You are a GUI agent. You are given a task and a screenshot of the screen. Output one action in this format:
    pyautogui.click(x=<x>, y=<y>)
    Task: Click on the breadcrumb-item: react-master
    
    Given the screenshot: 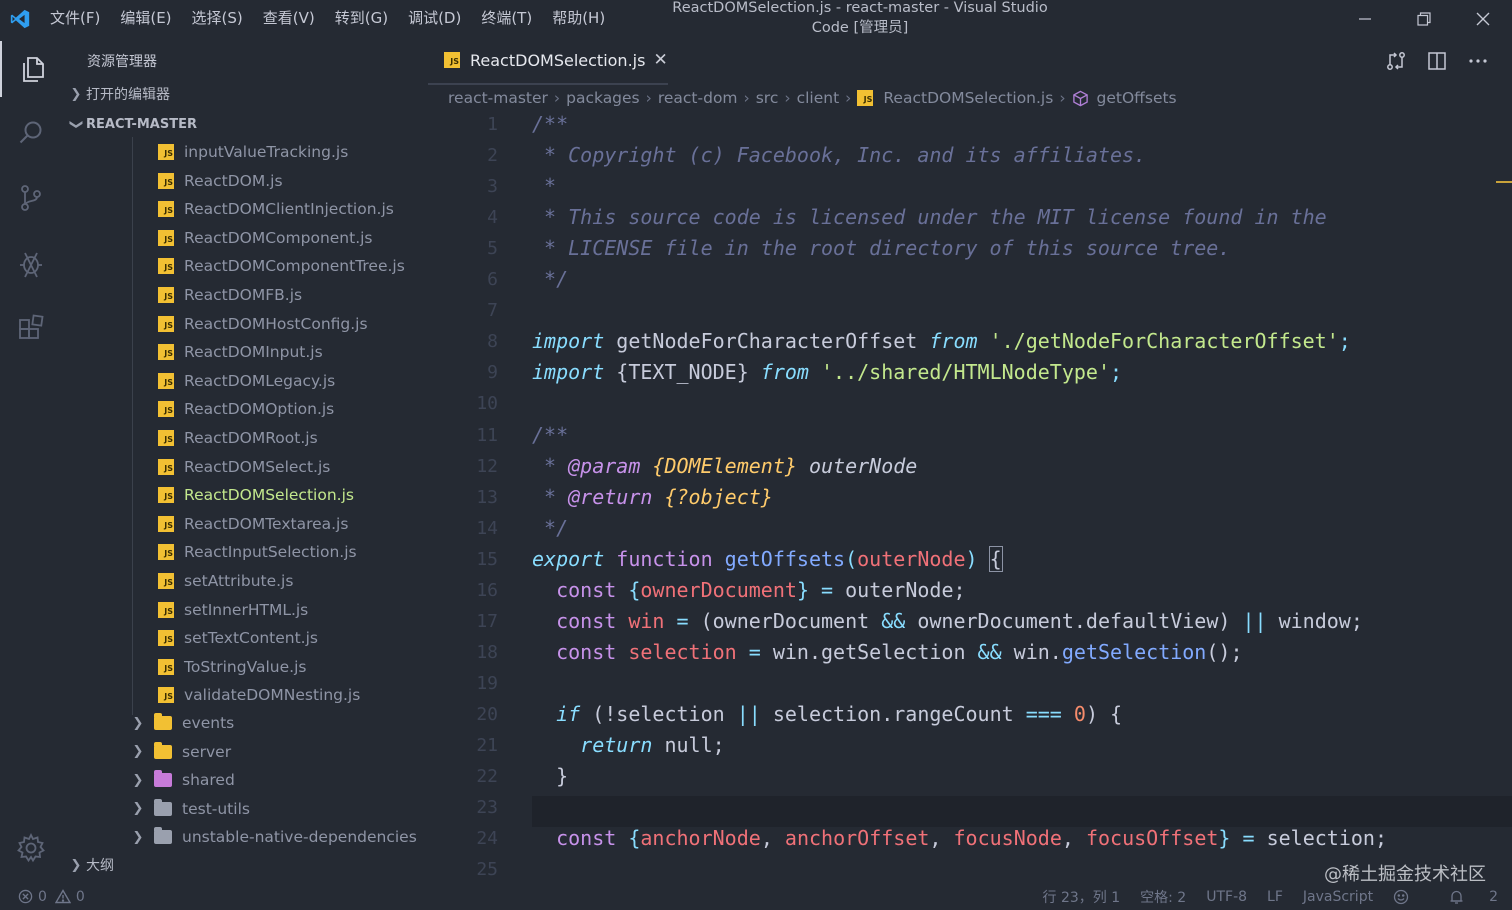 What is the action you would take?
    pyautogui.click(x=498, y=98)
    